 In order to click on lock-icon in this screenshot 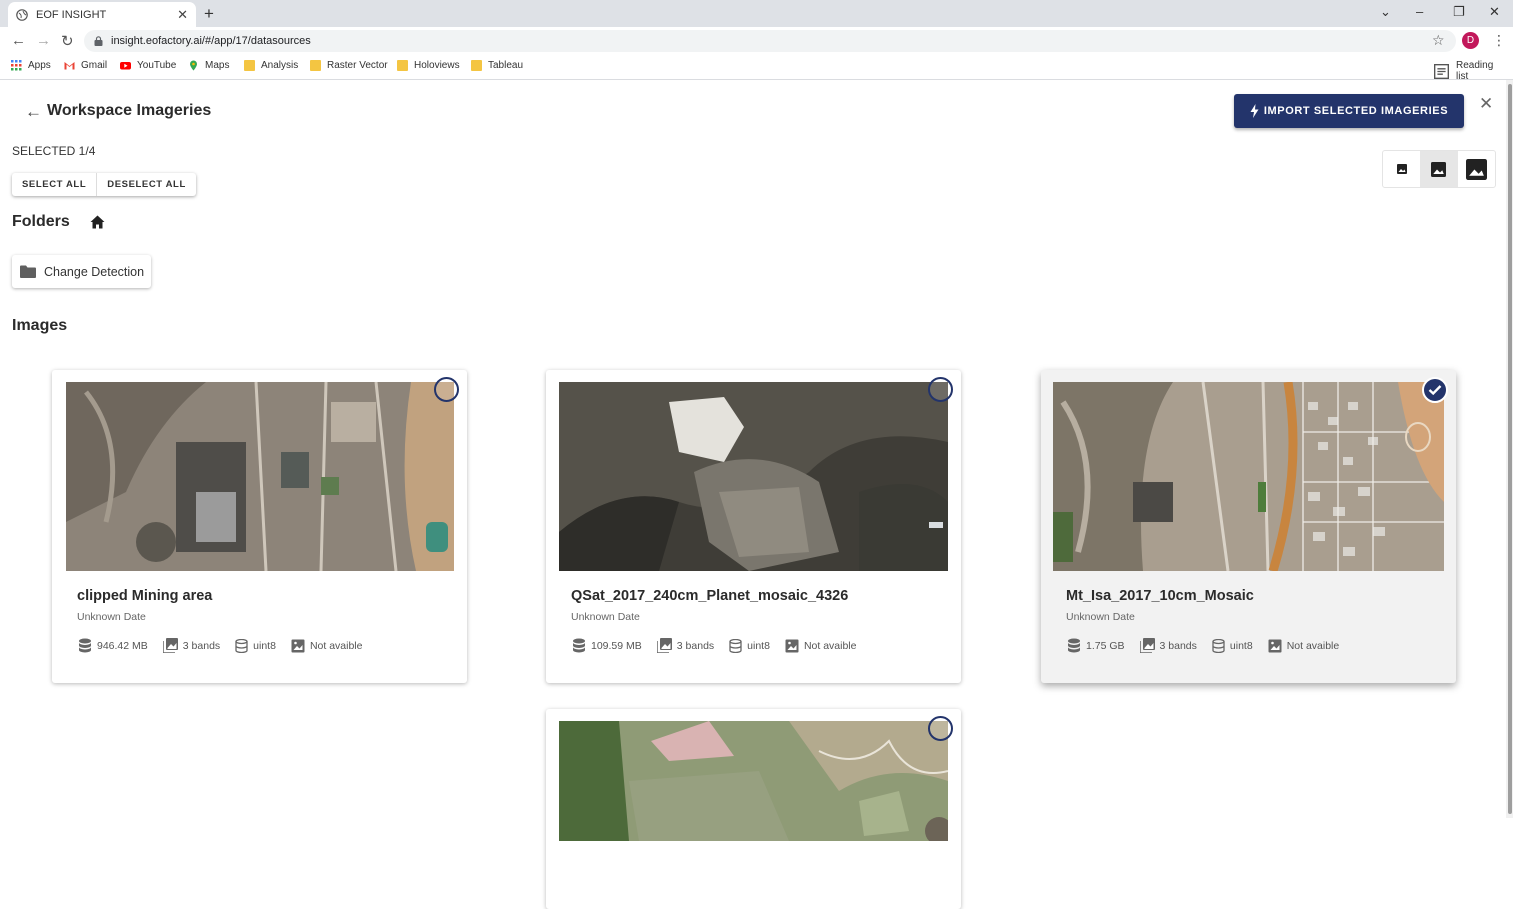, I will do `click(98, 41)`.